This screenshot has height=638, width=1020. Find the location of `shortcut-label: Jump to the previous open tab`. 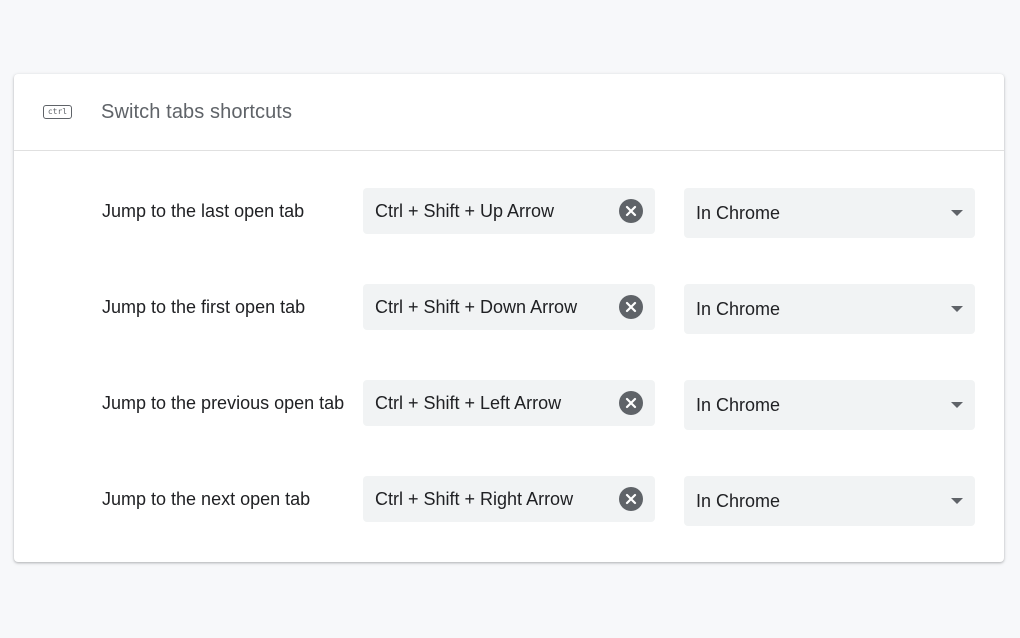

shortcut-label: Jump to the previous open tab is located at coordinates (223, 403).